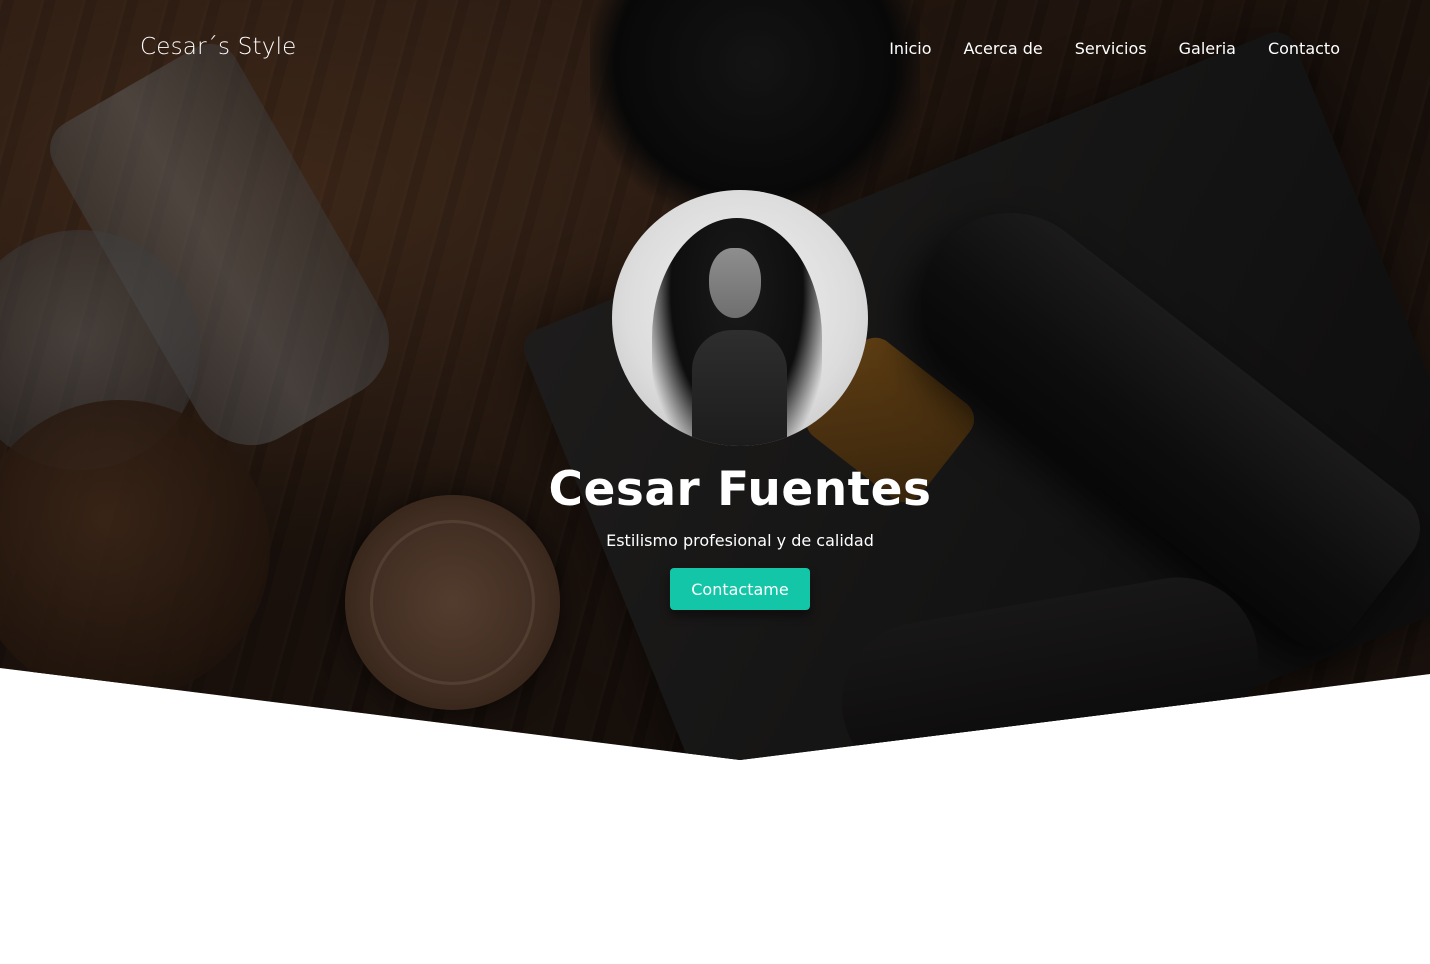 This screenshot has height=964, width=1430. What do you see at coordinates (1111, 48) in the screenshot?
I see `nav-item-servicios: Servicios` at bounding box center [1111, 48].